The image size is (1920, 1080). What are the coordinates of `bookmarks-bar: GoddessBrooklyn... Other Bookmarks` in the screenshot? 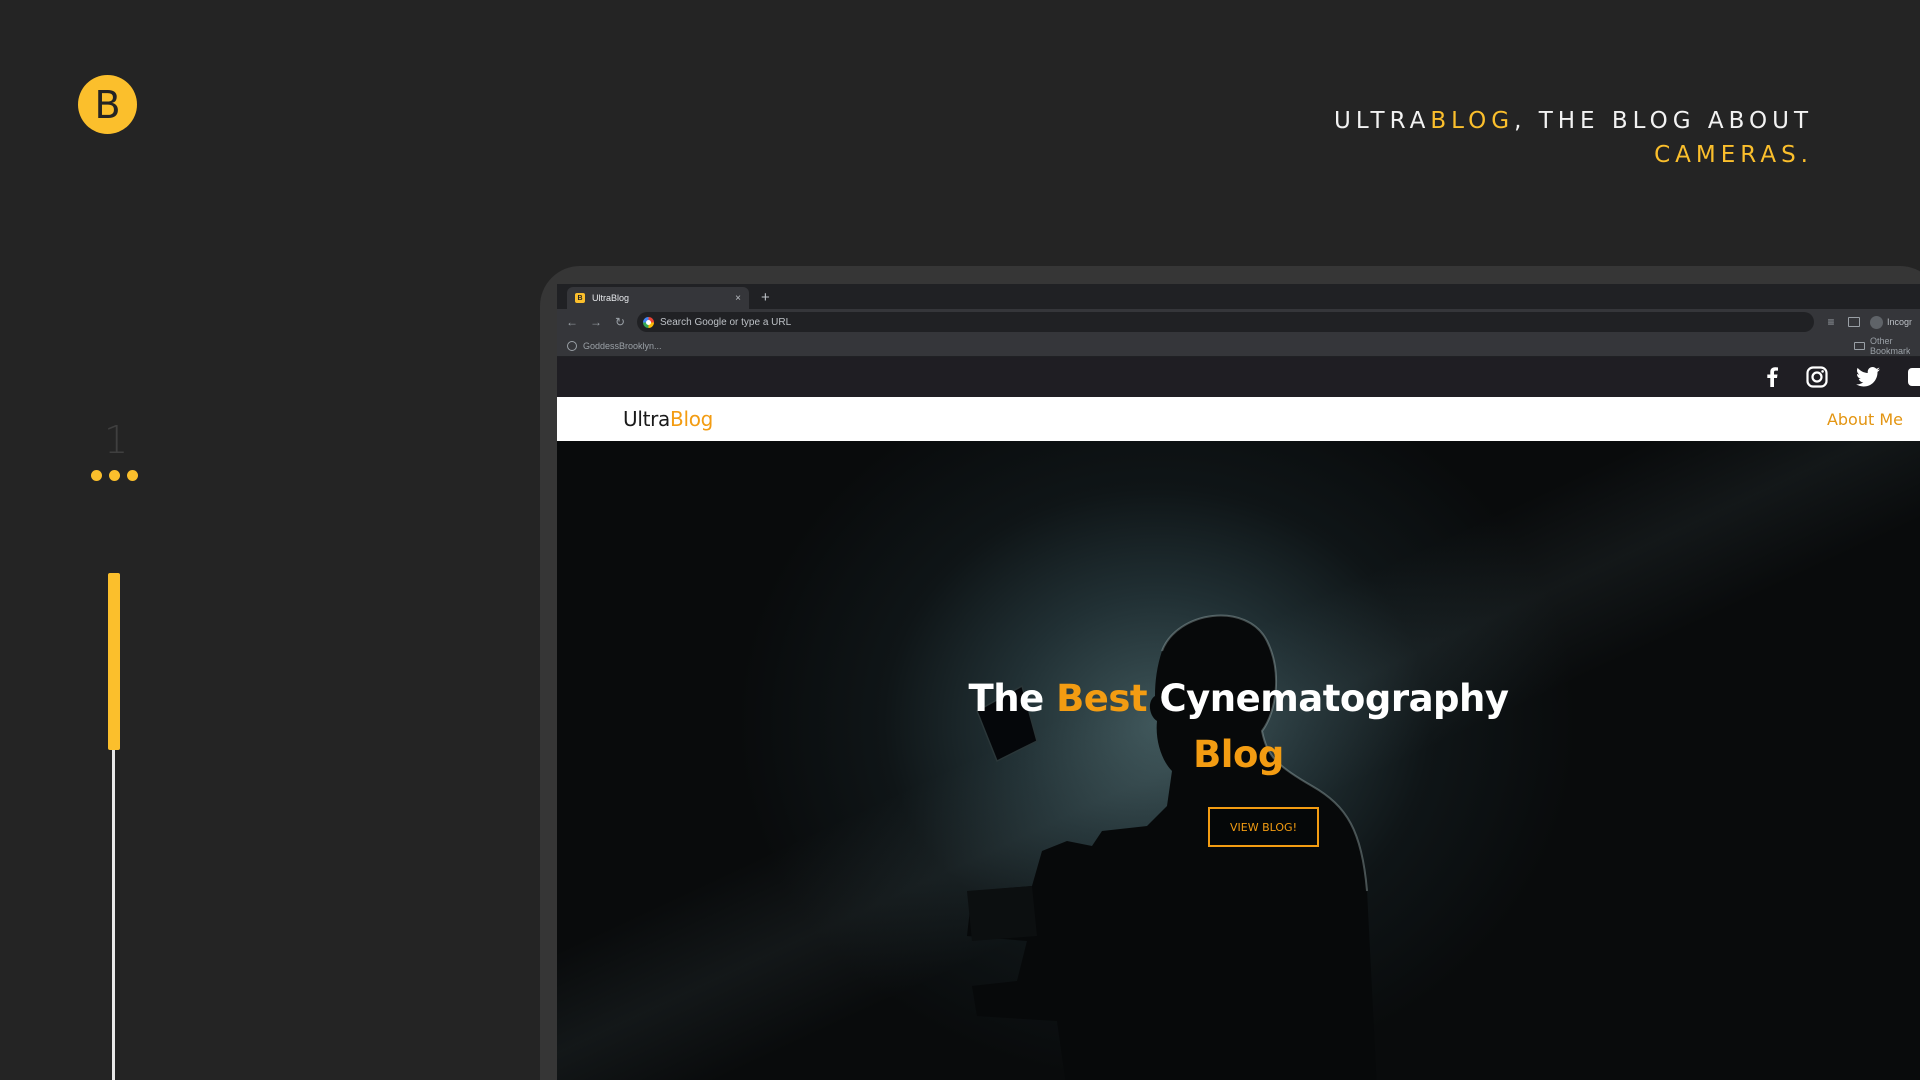 It's located at (1238, 346).